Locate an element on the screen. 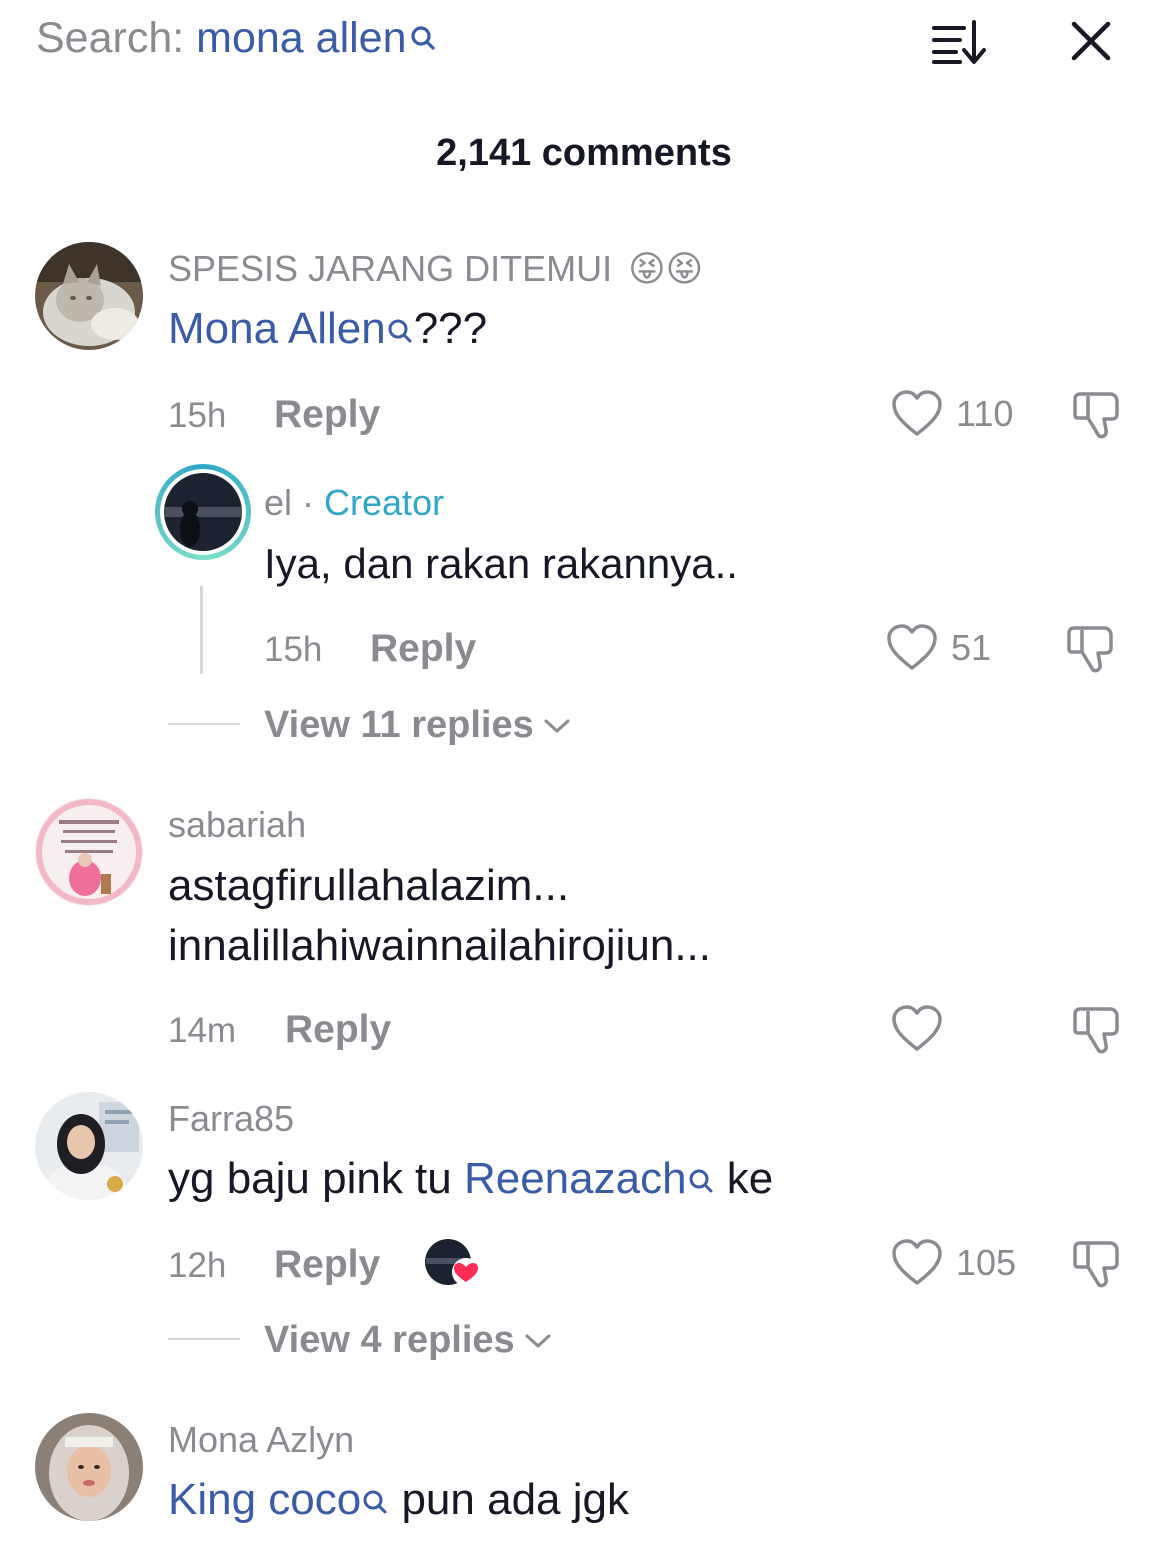  view-replies-button: View 4 replies is located at coordinates (408, 1340).